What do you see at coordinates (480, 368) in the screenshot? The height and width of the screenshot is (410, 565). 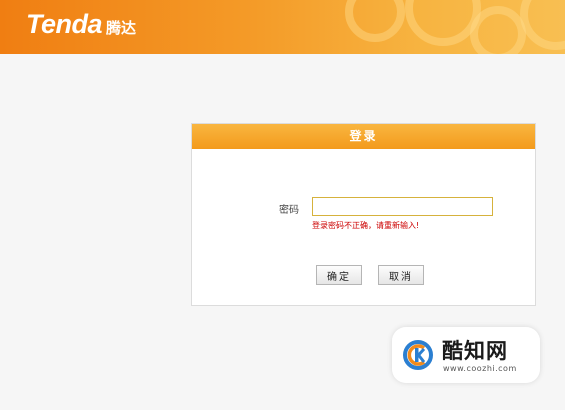 I see `watermark-url: www.coozhi.com` at bounding box center [480, 368].